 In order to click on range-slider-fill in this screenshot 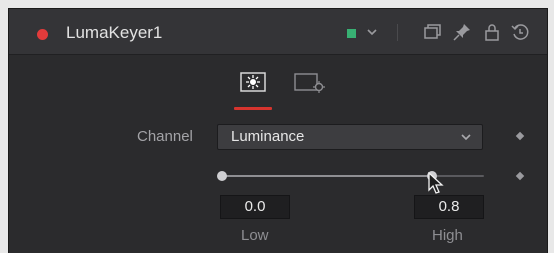, I will do `click(327, 176)`.